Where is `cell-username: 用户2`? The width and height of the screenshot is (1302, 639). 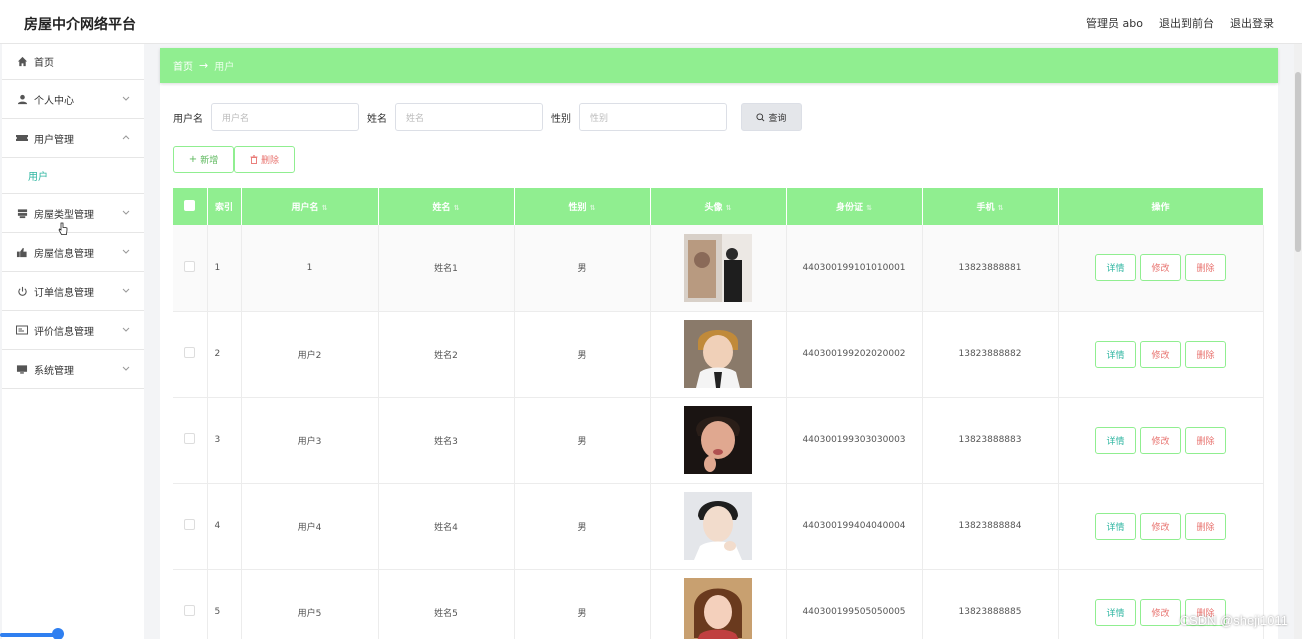 cell-username: 用户2 is located at coordinates (310, 354).